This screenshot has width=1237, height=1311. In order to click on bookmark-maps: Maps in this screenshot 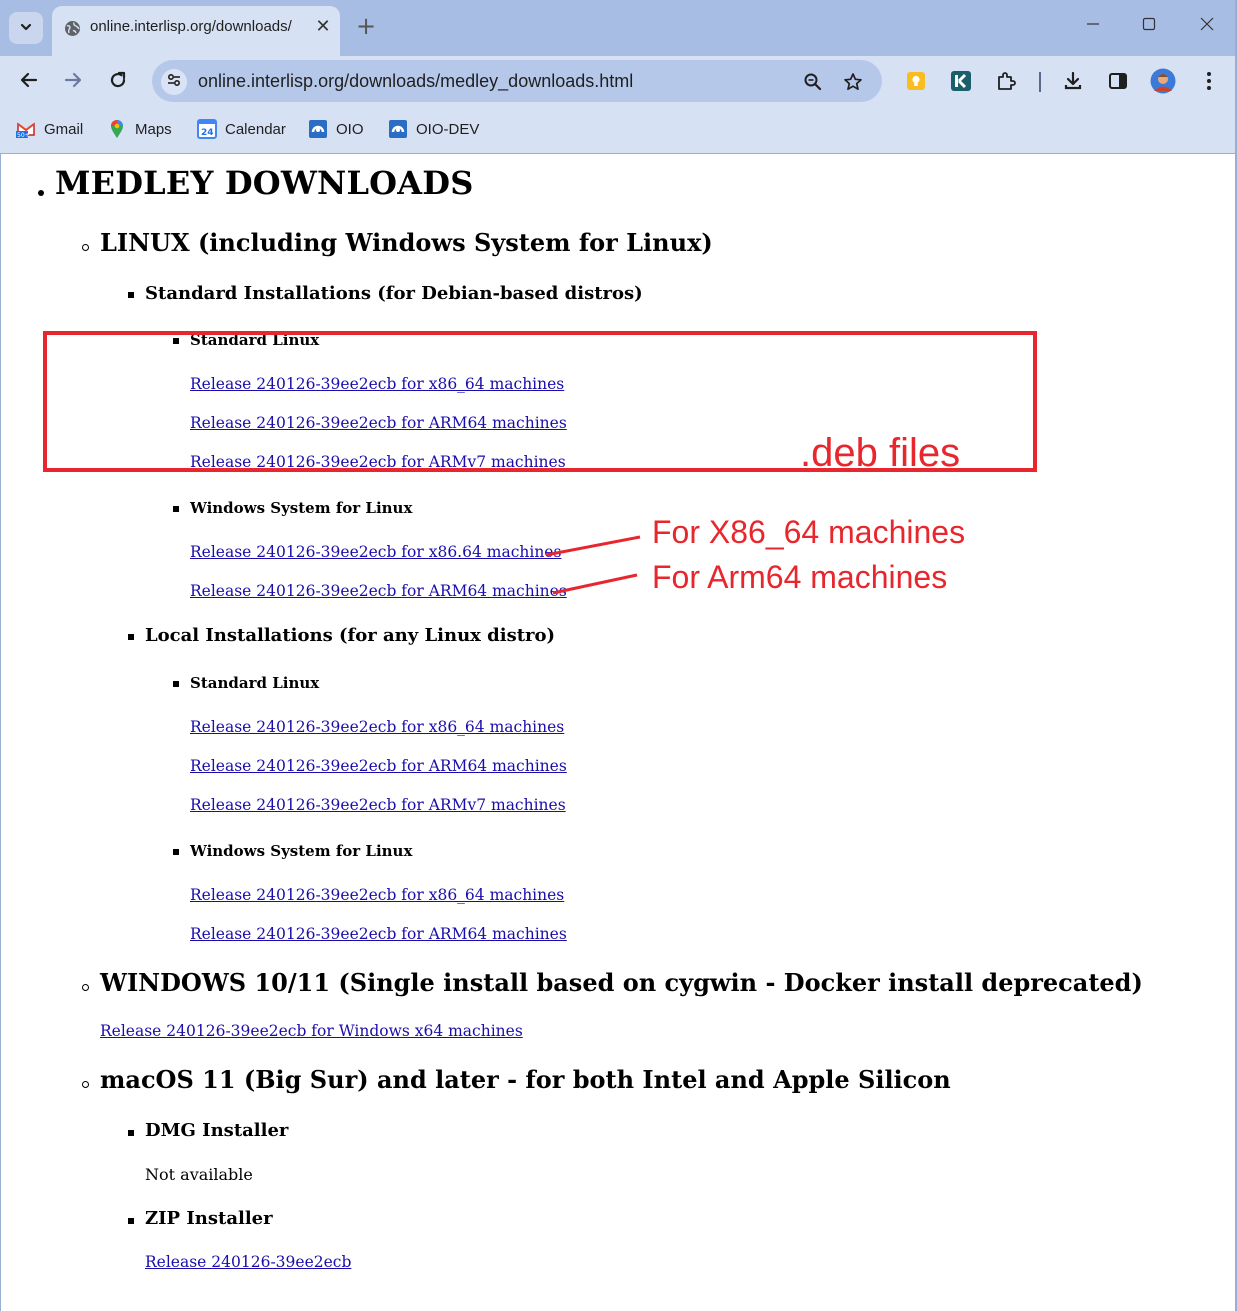, I will do `click(139, 129)`.